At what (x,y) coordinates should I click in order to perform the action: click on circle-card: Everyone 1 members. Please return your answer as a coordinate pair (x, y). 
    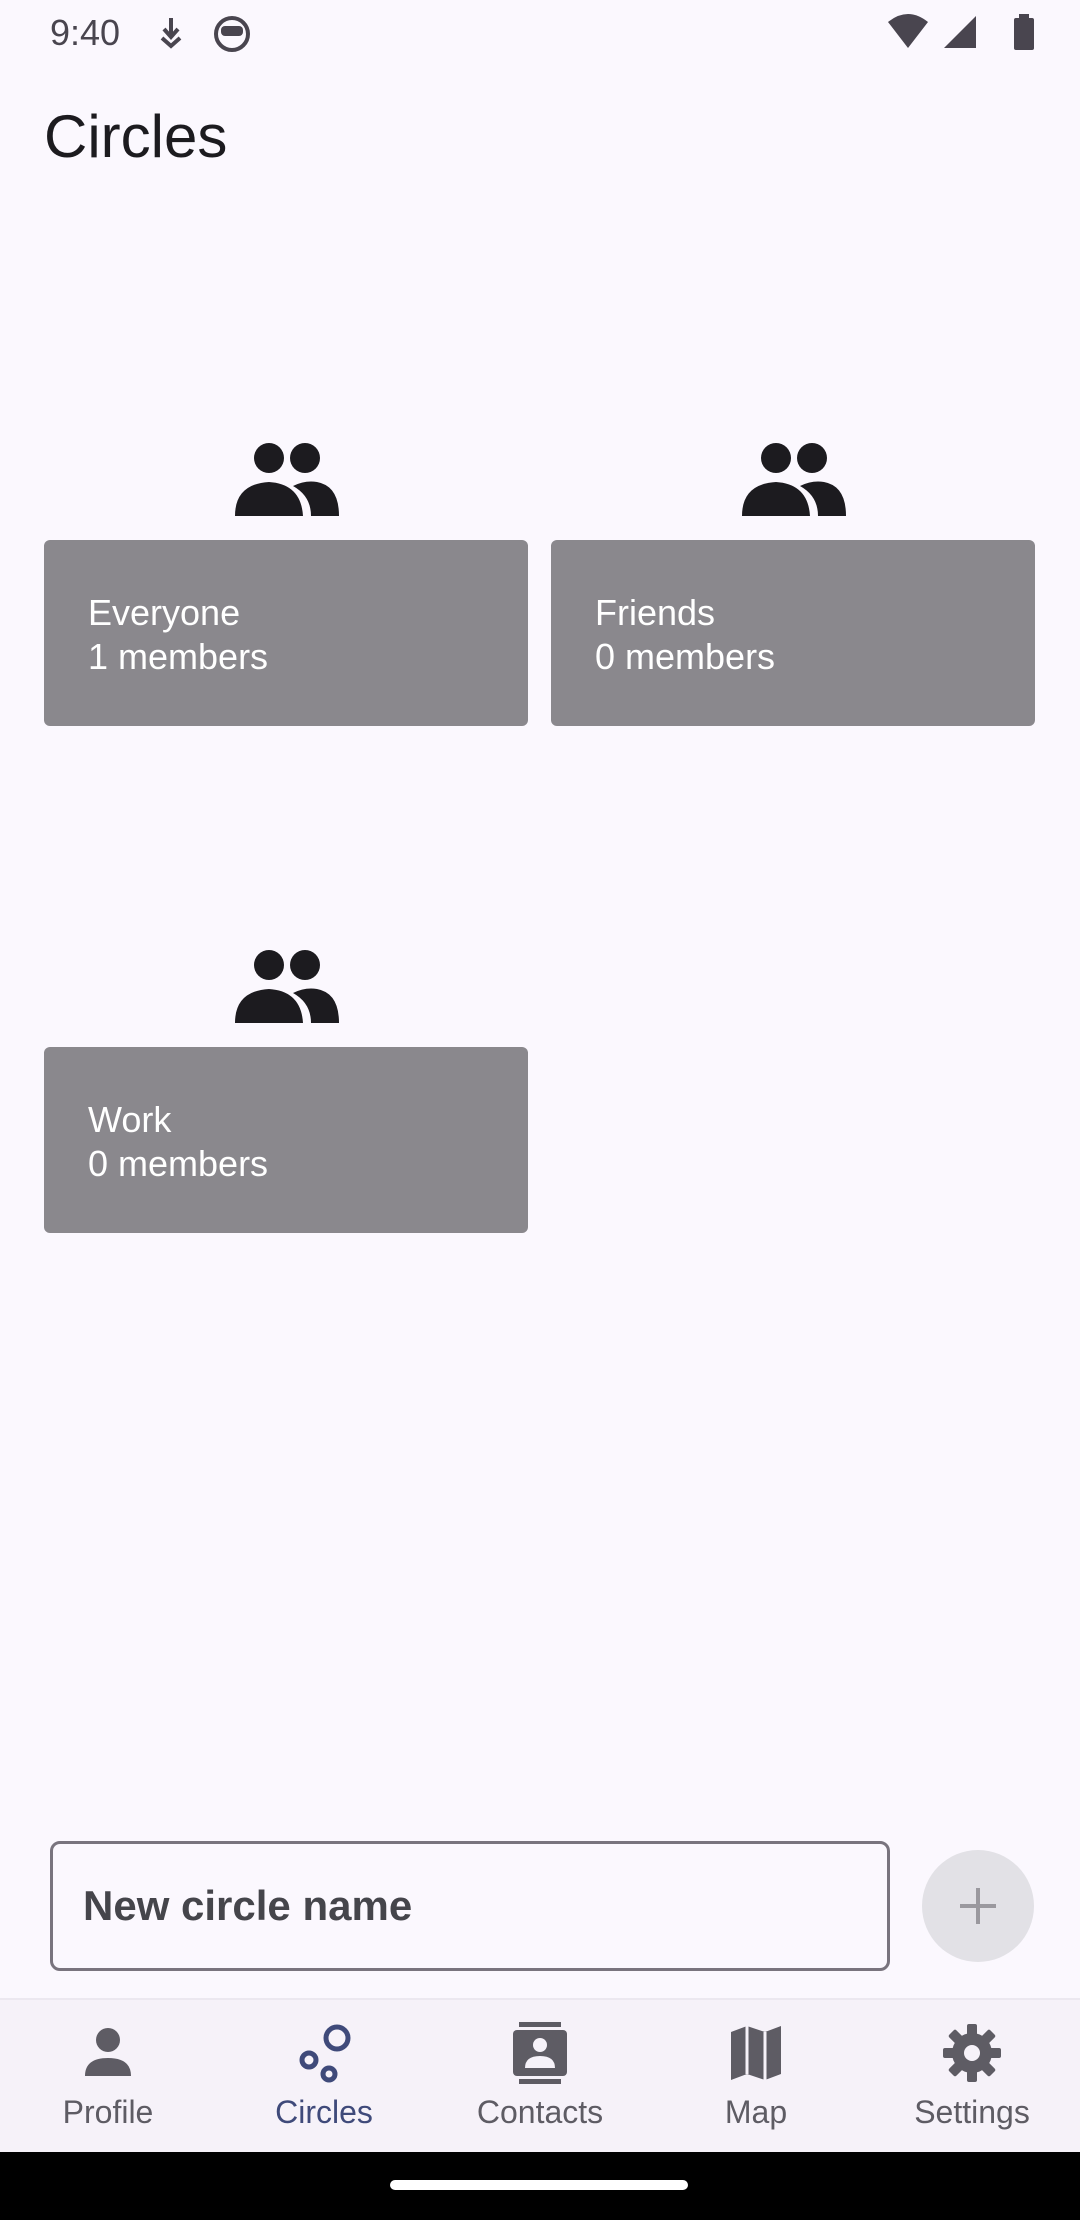
    Looking at the image, I should click on (286, 633).